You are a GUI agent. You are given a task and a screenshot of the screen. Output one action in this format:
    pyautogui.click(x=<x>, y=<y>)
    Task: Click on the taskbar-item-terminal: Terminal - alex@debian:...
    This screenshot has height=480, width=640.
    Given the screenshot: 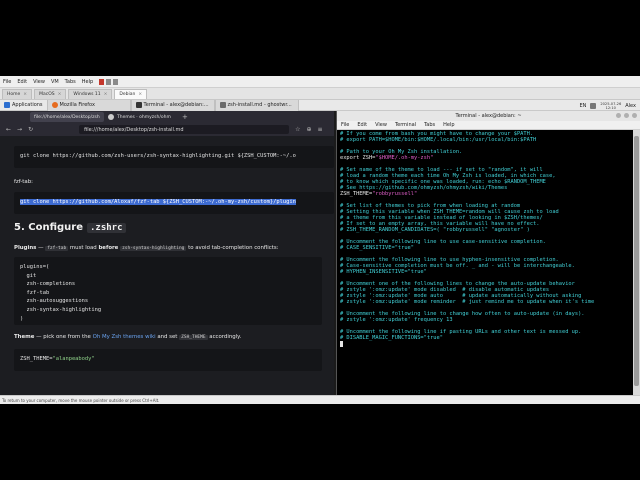 What is the action you would take?
    pyautogui.click(x=172, y=105)
    